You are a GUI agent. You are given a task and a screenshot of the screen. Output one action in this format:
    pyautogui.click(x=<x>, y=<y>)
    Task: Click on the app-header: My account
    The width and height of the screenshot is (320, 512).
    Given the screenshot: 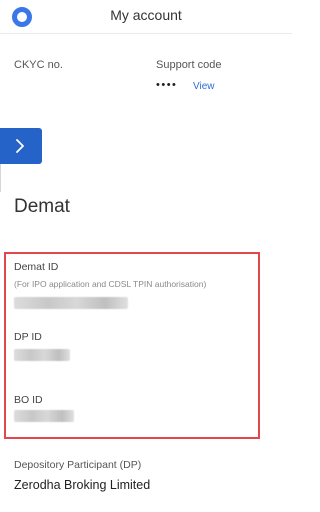 What is the action you would take?
    pyautogui.click(x=146, y=17)
    